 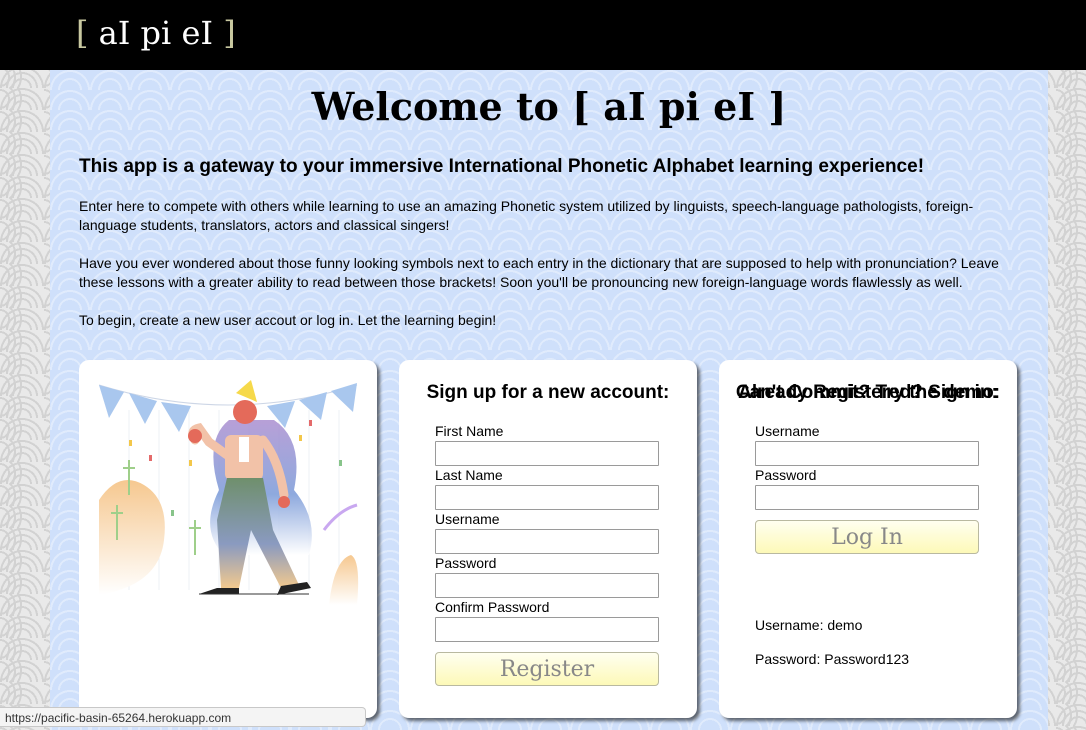 I want to click on login-button: Log In, so click(x=867, y=537).